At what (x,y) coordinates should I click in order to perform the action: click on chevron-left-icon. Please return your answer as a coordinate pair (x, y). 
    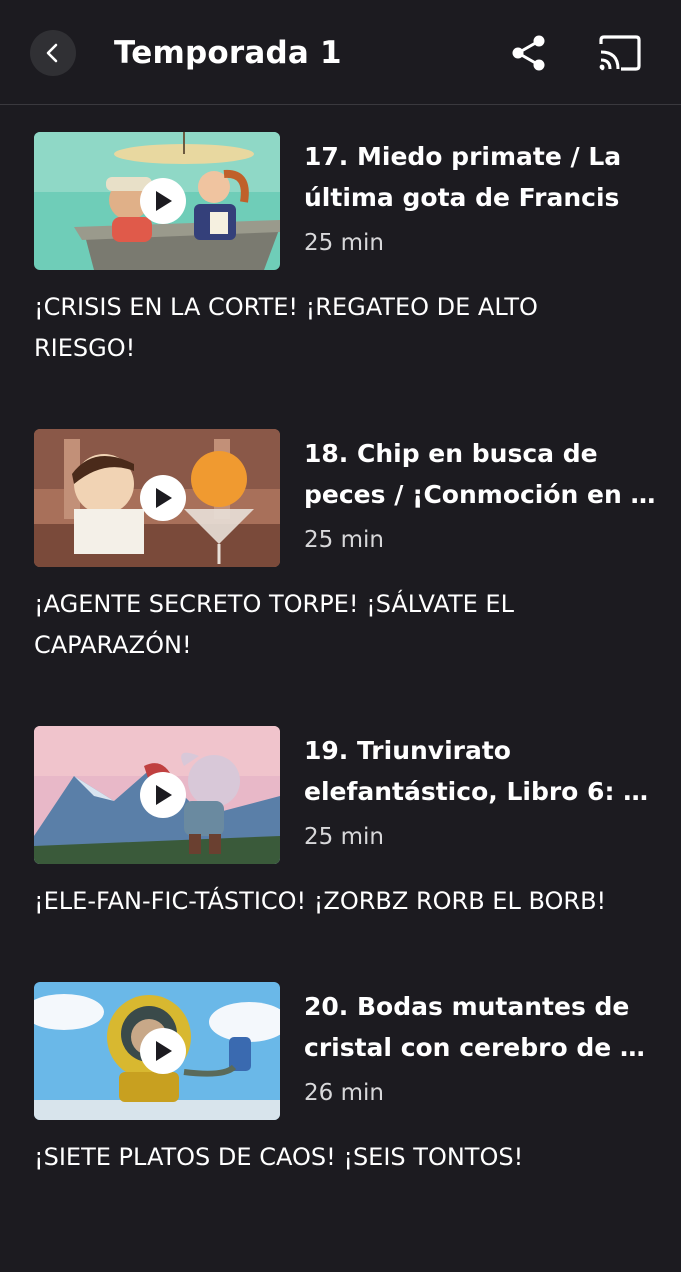
    Looking at the image, I should click on (52, 53).